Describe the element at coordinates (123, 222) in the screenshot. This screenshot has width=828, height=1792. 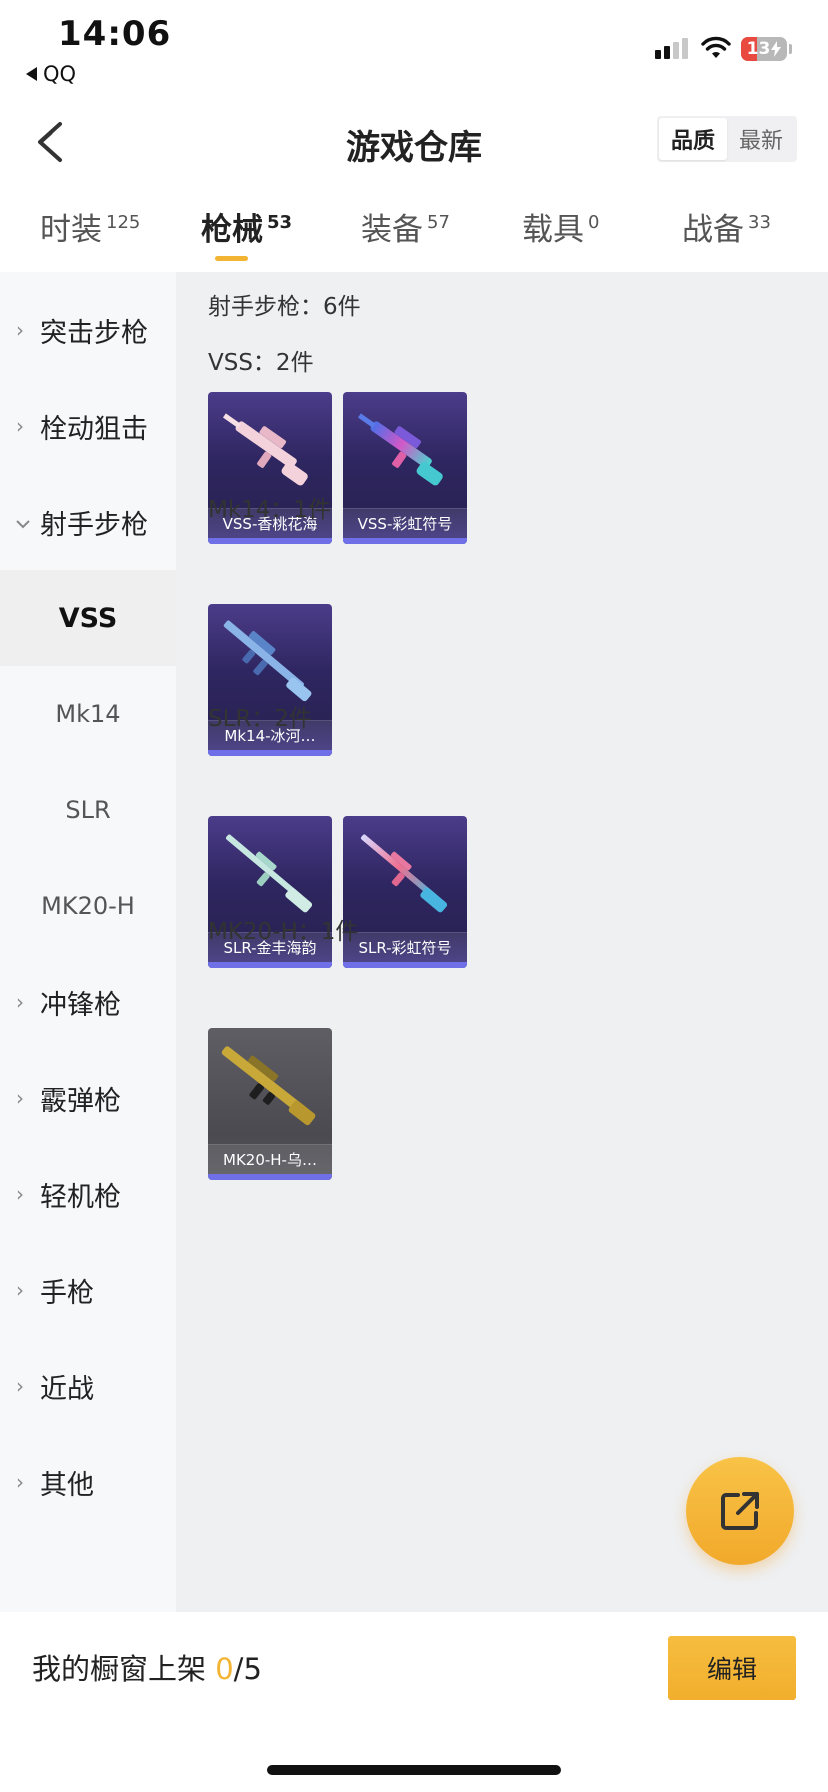
I see `tab-count: 125` at that location.